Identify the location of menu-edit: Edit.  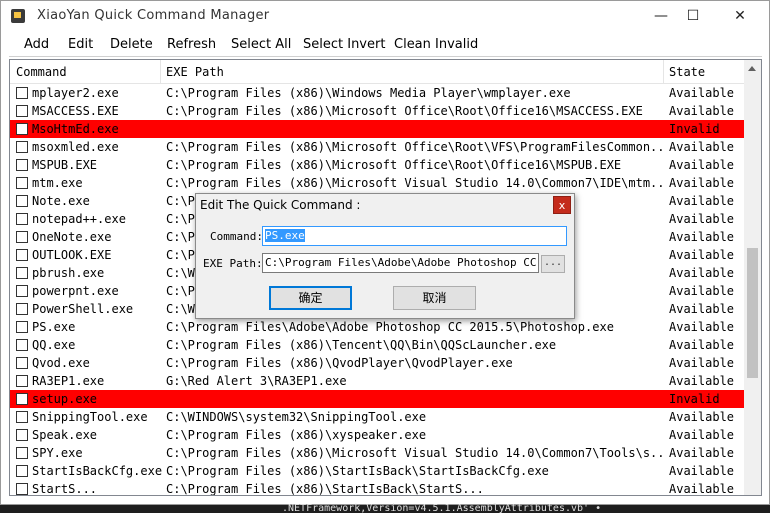
(80, 44).